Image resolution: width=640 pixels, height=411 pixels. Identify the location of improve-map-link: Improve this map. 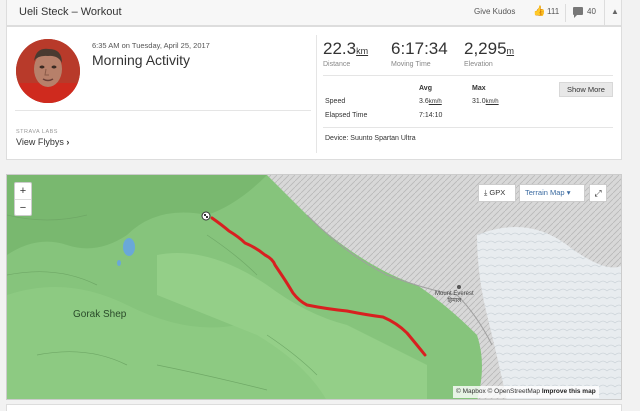
(569, 391).